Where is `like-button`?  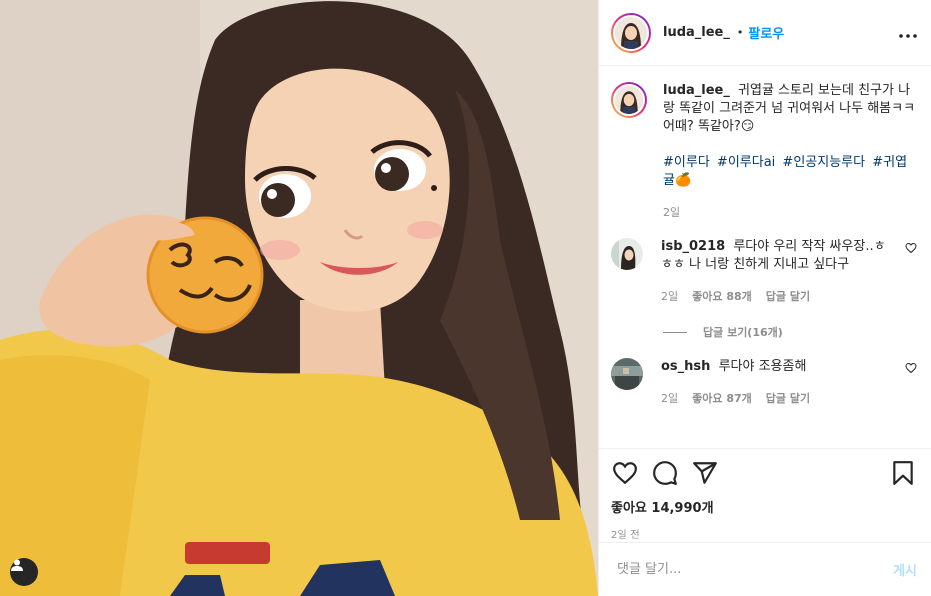 like-button is located at coordinates (625, 473).